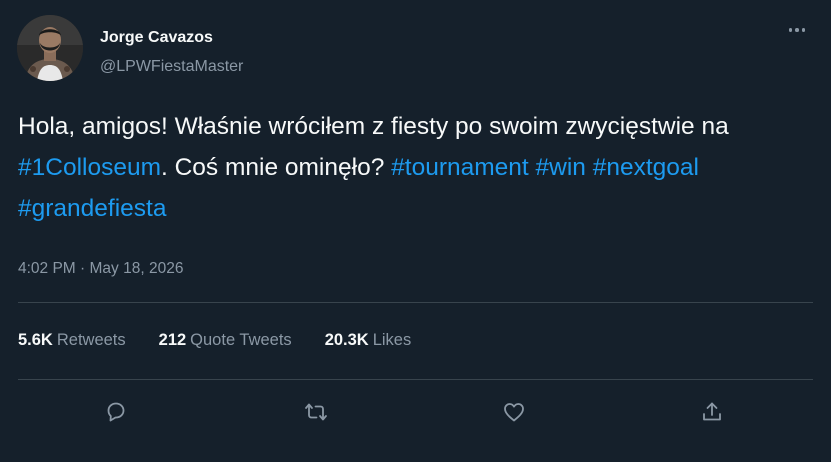 The image size is (831, 462). What do you see at coordinates (460, 167) in the screenshot?
I see `hashtag-link: #tournament` at bounding box center [460, 167].